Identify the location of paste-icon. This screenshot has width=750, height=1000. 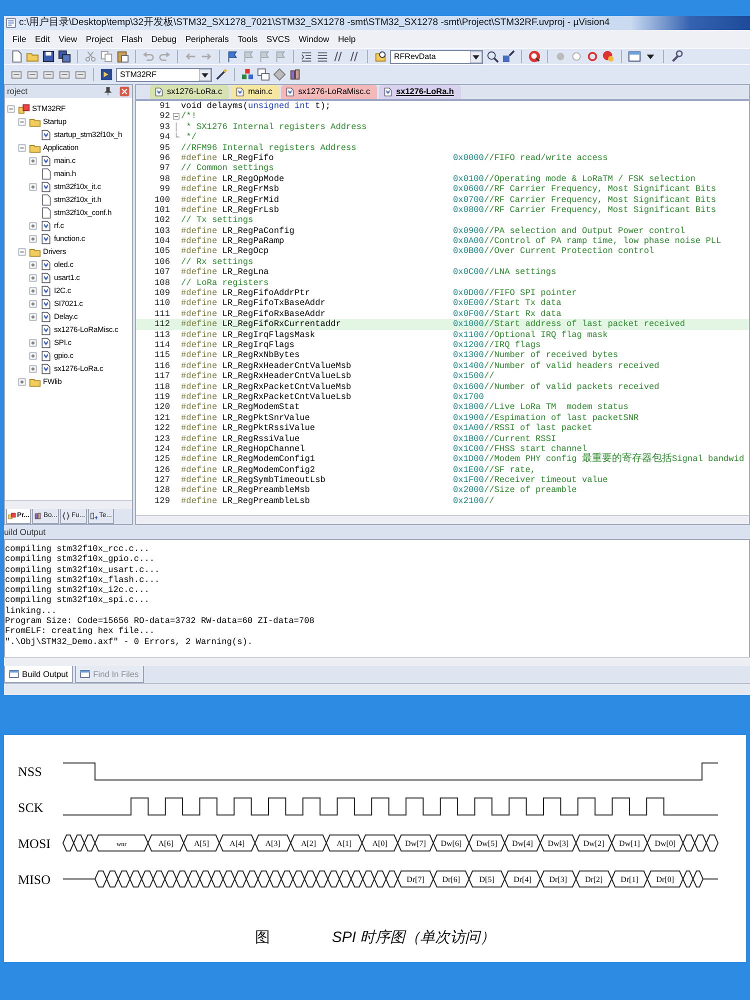
(122, 56).